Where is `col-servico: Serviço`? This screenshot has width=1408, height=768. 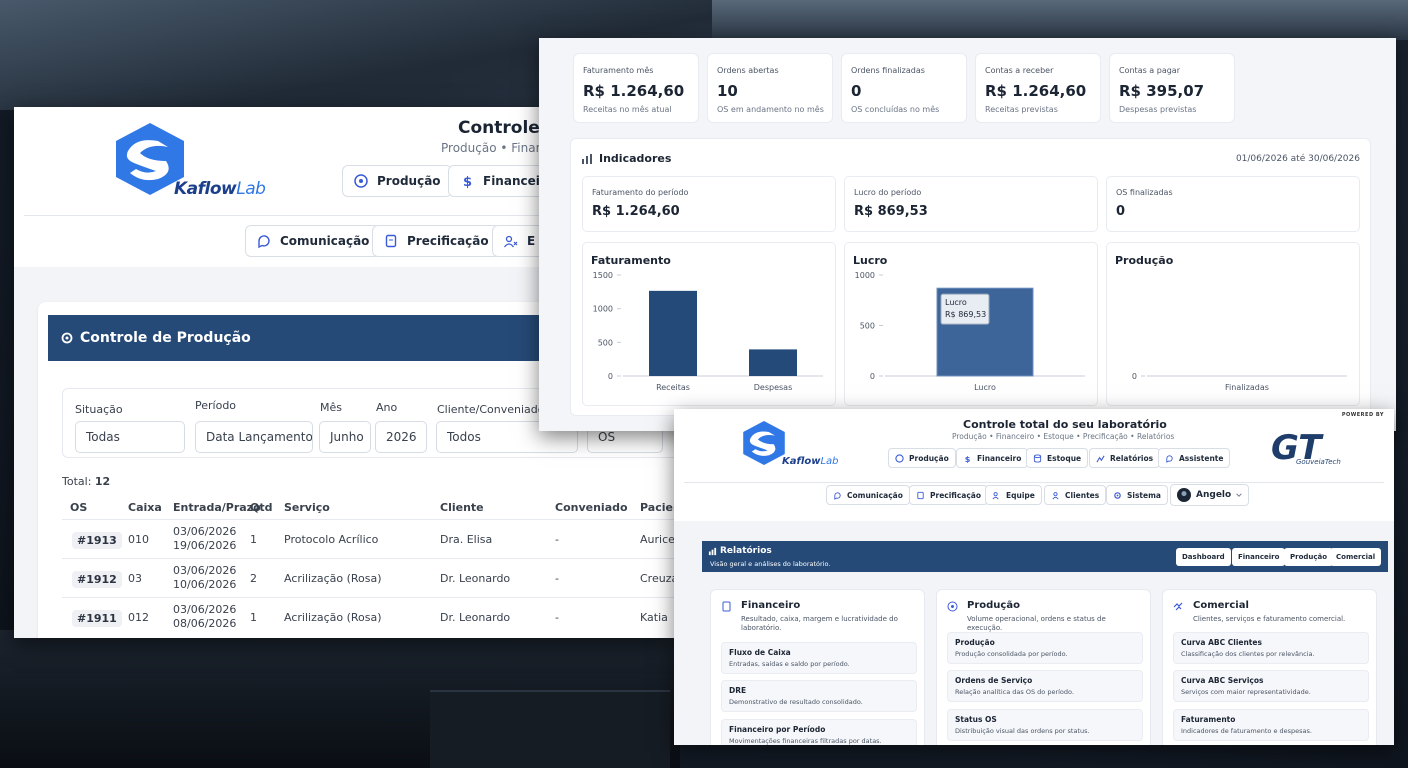
col-servico: Serviço is located at coordinates (307, 507).